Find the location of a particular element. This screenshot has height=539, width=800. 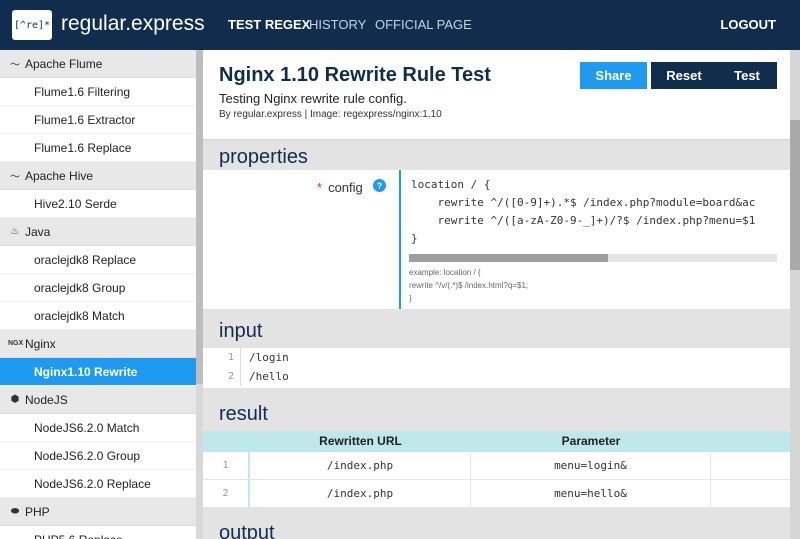

table-header: Rewritten URL Parameter is located at coordinates (496, 441).